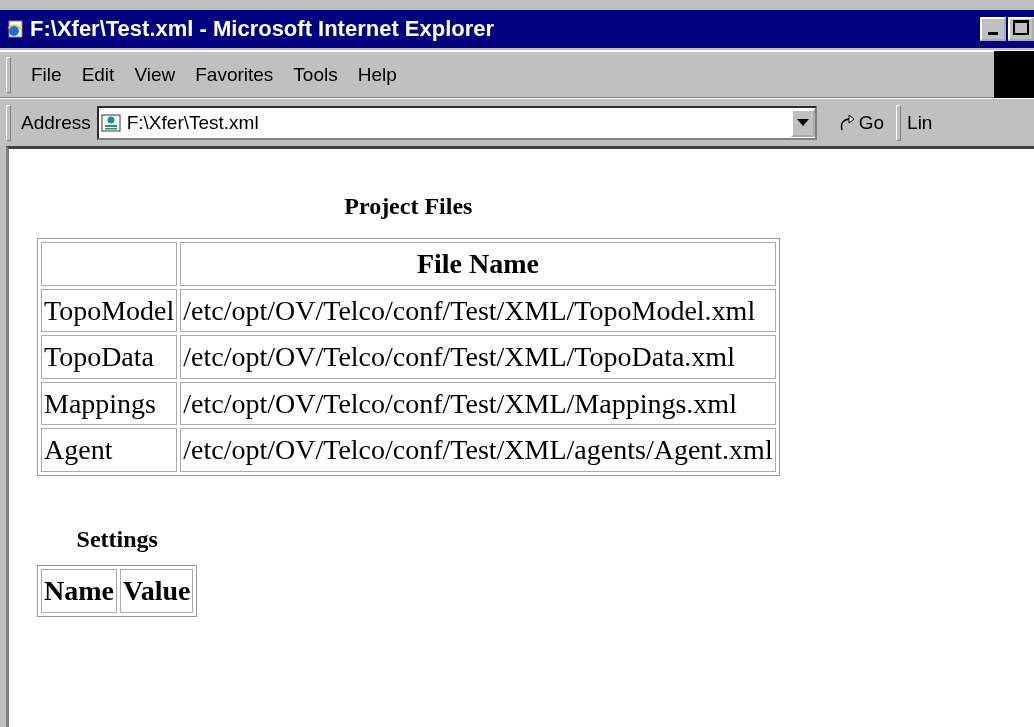 This screenshot has width=1034, height=727. What do you see at coordinates (478, 310) in the screenshot?
I see `table-cell: /etc/opt/OV/Telco/conf/Test/XML/TopoModel.xml` at bounding box center [478, 310].